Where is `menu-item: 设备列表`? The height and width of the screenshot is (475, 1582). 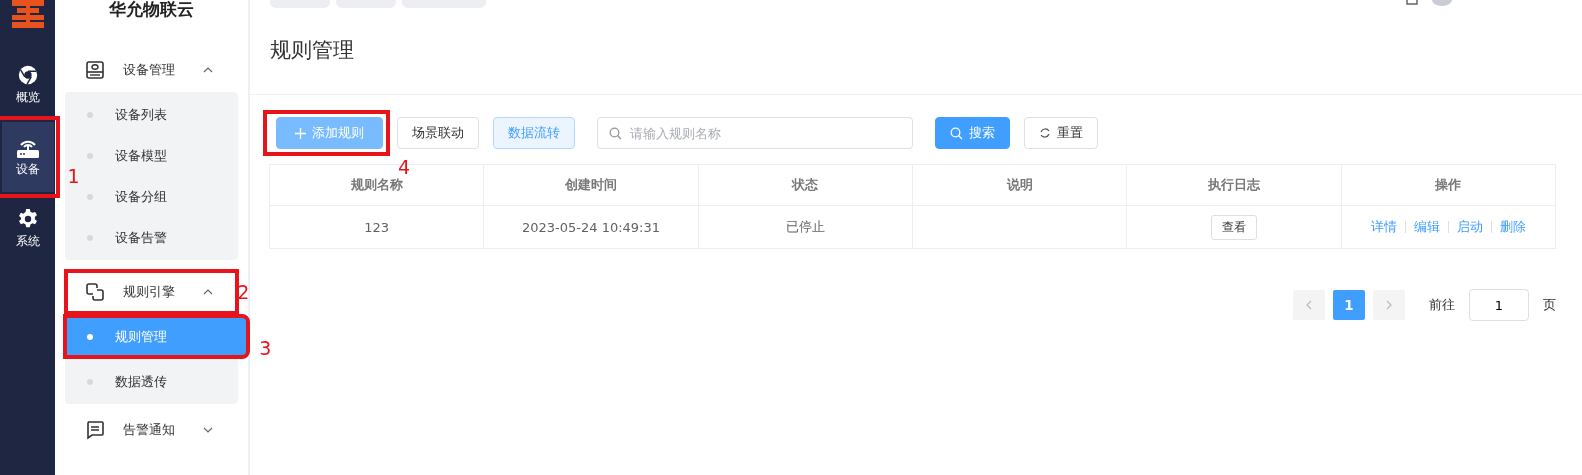 menu-item: 设备列表 is located at coordinates (151, 114).